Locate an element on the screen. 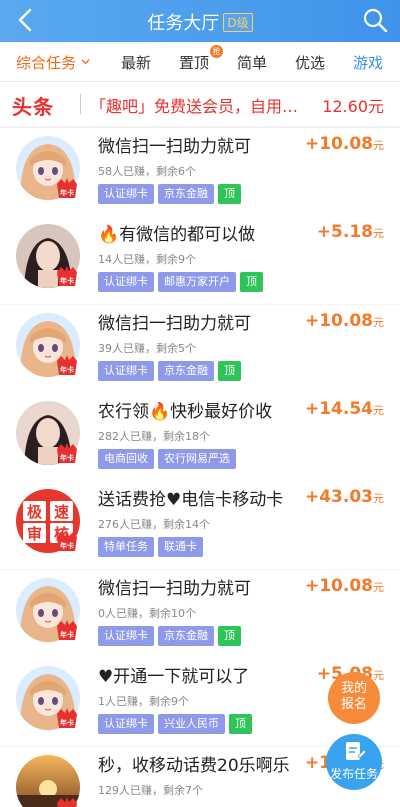 The height and width of the screenshot is (807, 400). task-tag: 农行网易严选 is located at coordinates (197, 459).